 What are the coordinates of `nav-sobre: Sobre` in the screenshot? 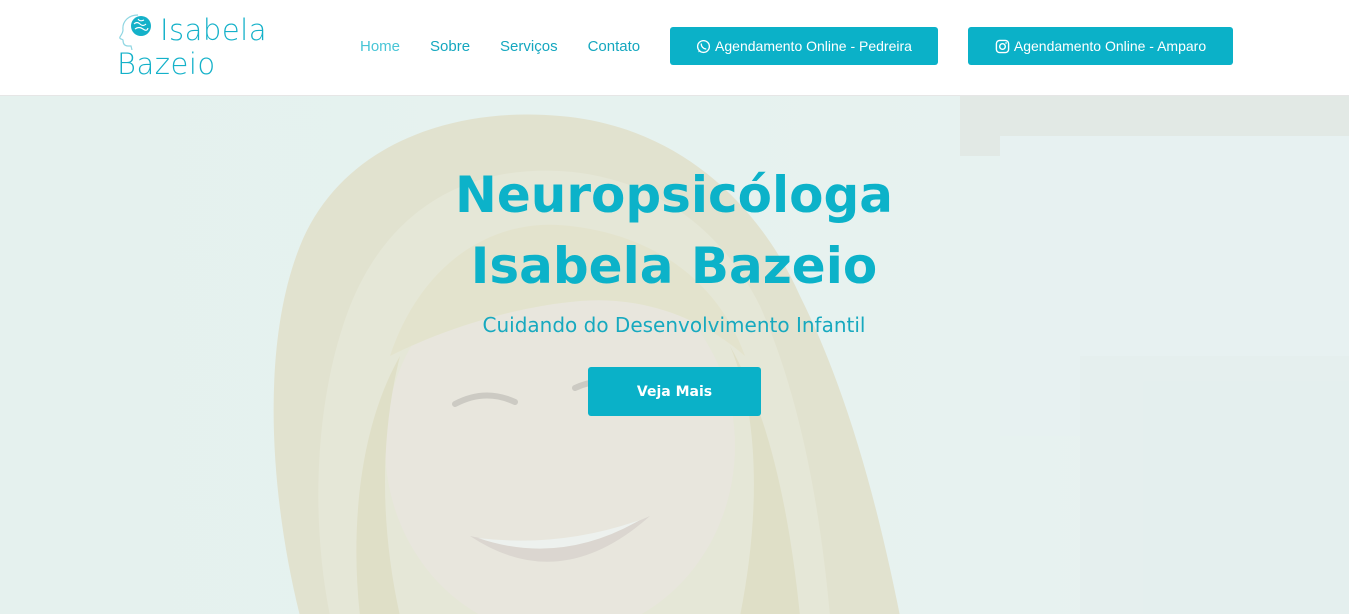 It's located at (450, 47).